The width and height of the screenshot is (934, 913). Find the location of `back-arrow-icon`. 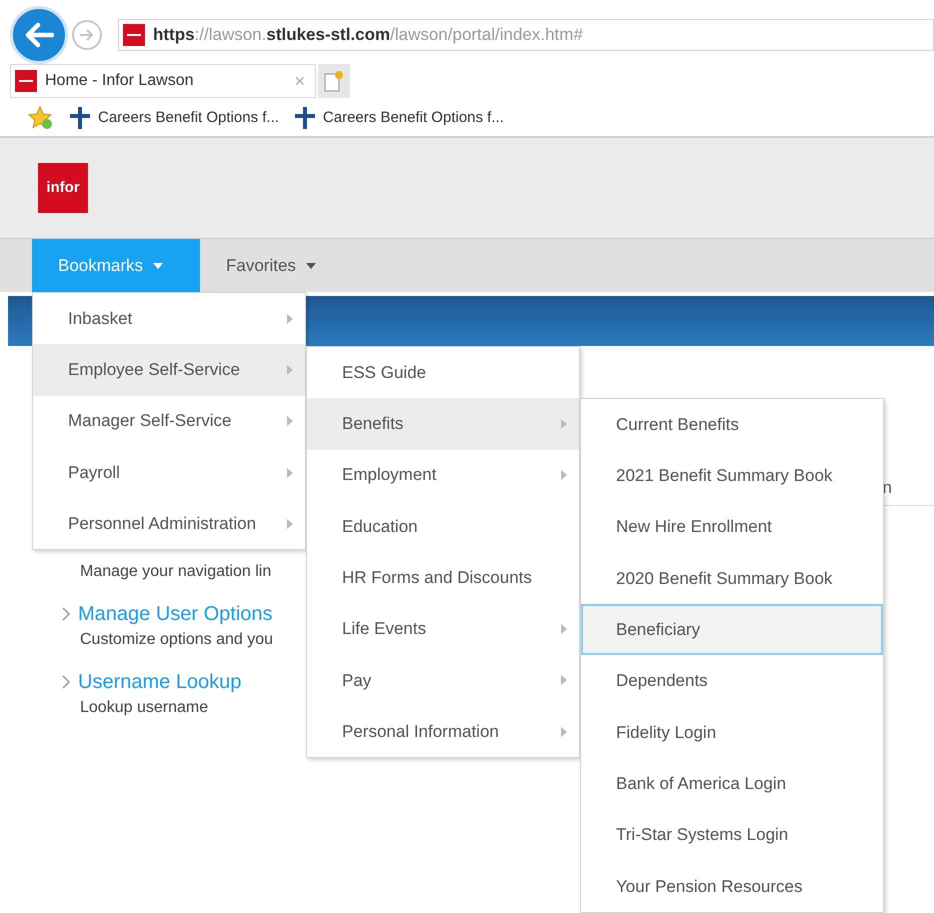

back-arrow-icon is located at coordinates (39, 35).